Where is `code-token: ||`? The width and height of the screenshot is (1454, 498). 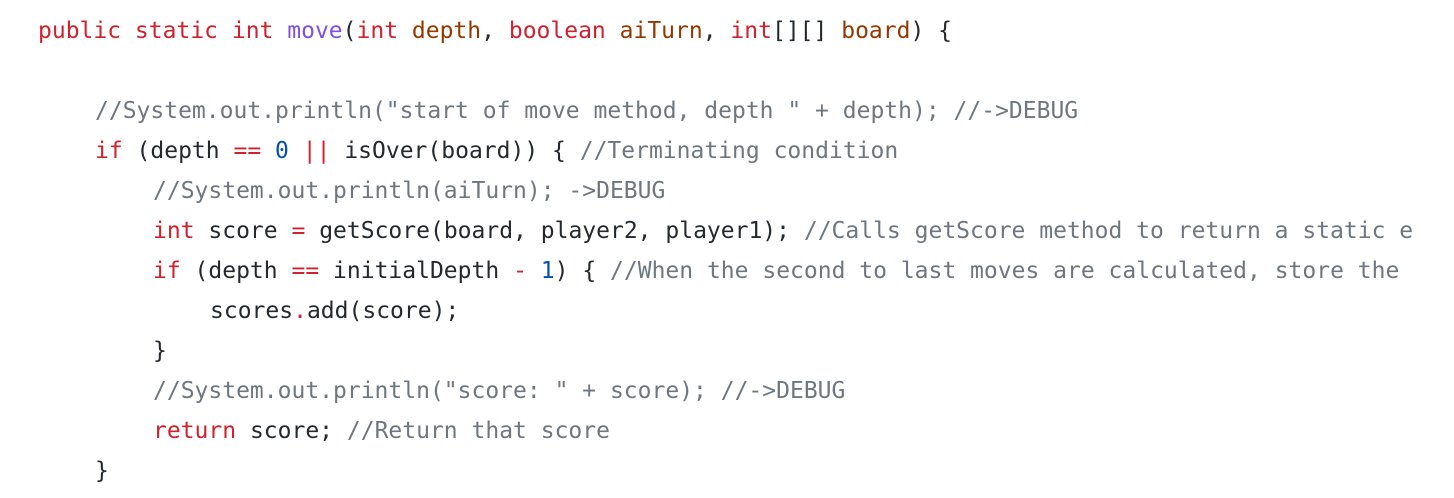
code-token: || is located at coordinates (316, 151).